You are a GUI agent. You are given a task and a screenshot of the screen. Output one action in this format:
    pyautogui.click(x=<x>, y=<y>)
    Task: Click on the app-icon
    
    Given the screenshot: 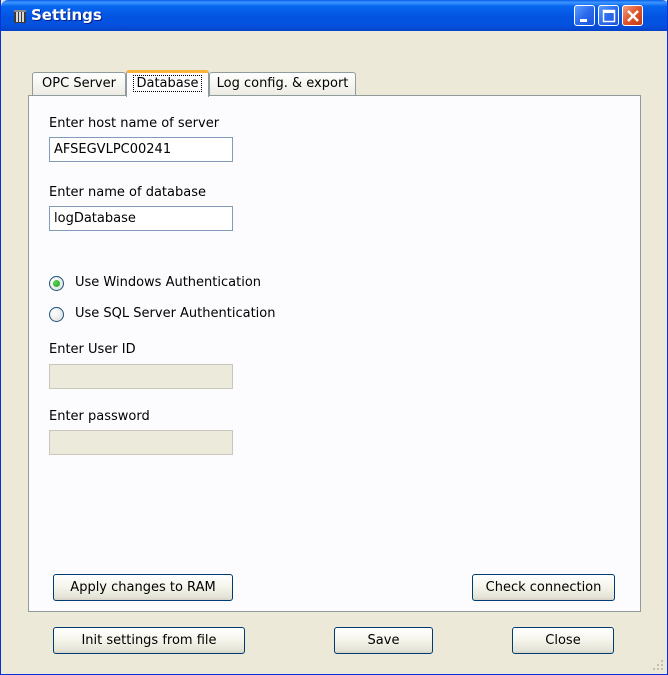 What is the action you would take?
    pyautogui.click(x=20, y=16)
    